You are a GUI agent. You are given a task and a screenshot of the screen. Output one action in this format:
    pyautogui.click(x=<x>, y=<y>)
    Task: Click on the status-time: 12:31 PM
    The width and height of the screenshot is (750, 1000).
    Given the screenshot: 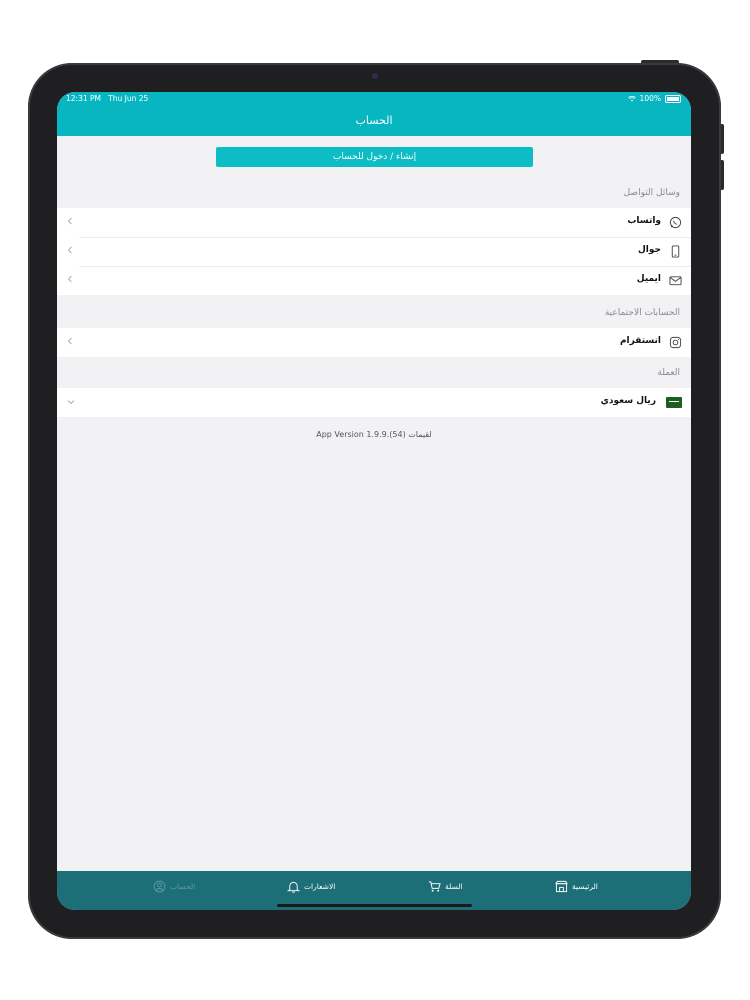 What is the action you would take?
    pyautogui.click(x=83, y=98)
    